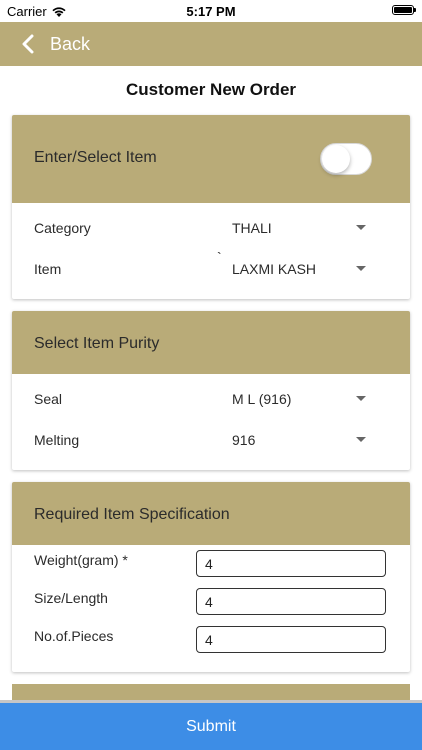 The image size is (422, 750). Describe the element at coordinates (219, 257) in the screenshot. I see `item-tick-mark: `` at that location.